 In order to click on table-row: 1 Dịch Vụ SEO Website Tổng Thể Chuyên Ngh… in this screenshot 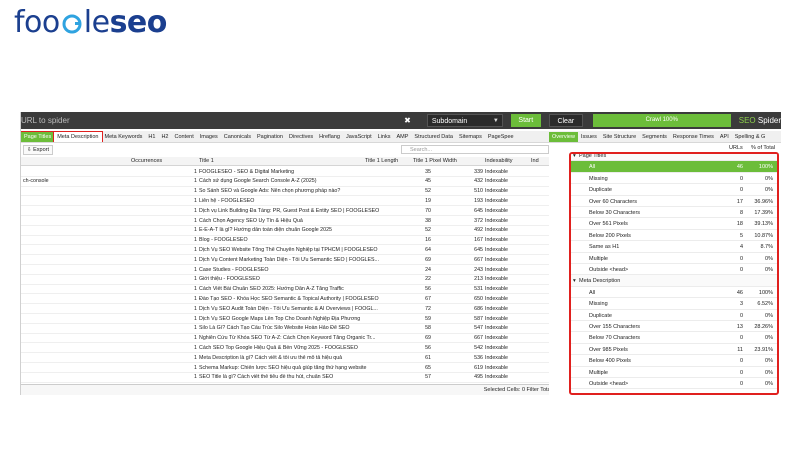, I will do `click(286, 250)`.